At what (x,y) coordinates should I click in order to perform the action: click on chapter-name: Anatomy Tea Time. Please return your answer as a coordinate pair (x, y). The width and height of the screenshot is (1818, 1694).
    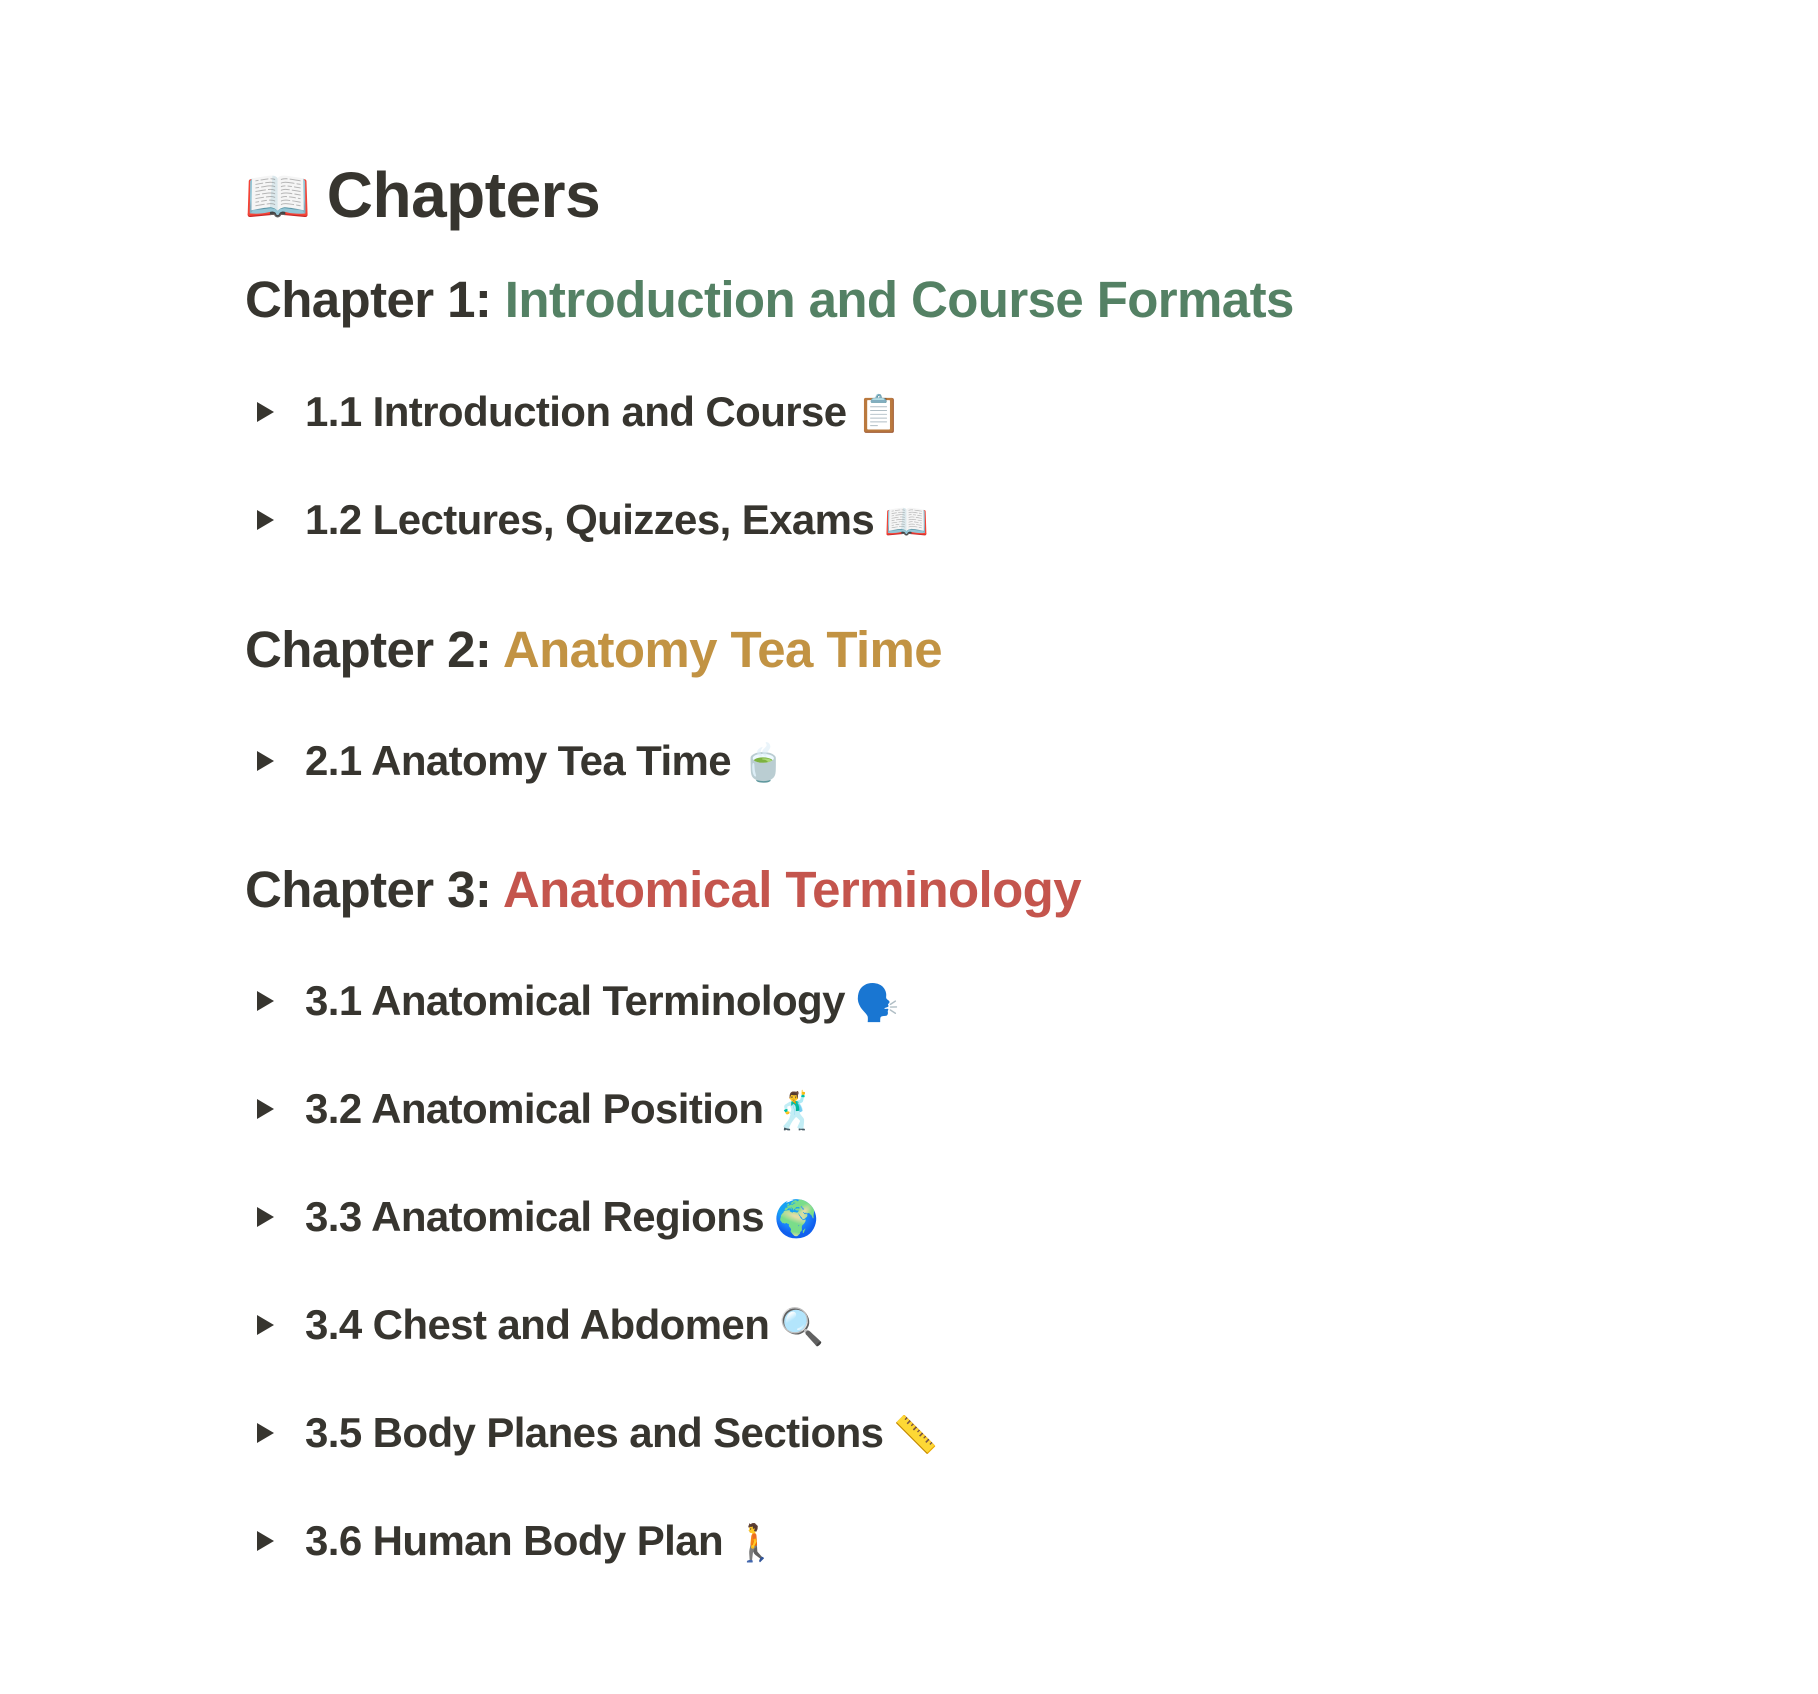
    Looking at the image, I should click on (722, 649).